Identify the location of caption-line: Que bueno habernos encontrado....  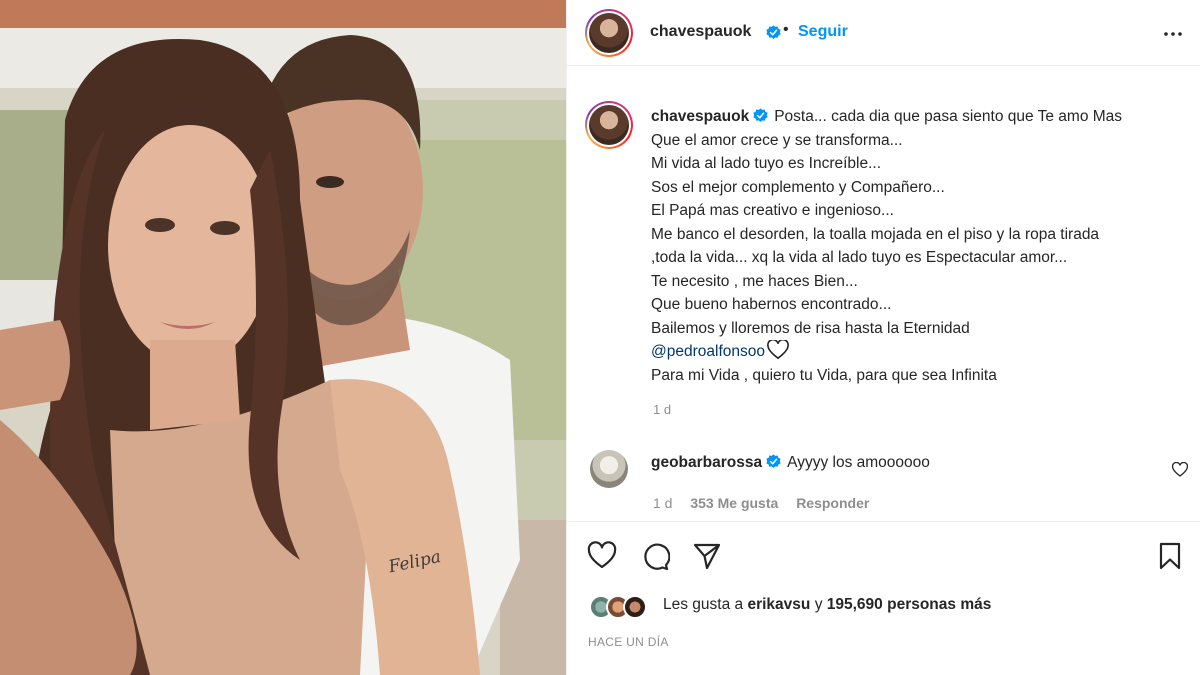
(771, 304).